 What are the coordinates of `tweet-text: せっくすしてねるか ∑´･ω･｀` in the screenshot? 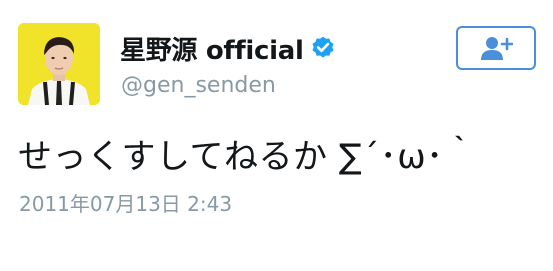 It's located at (248, 157).